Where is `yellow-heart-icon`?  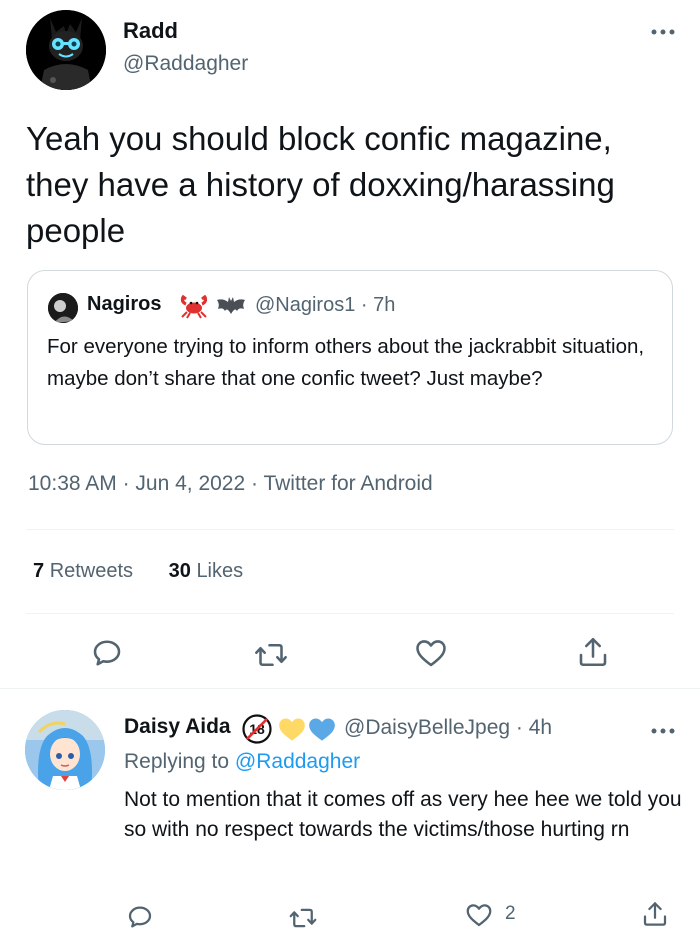
yellow-heart-icon is located at coordinates (292, 729).